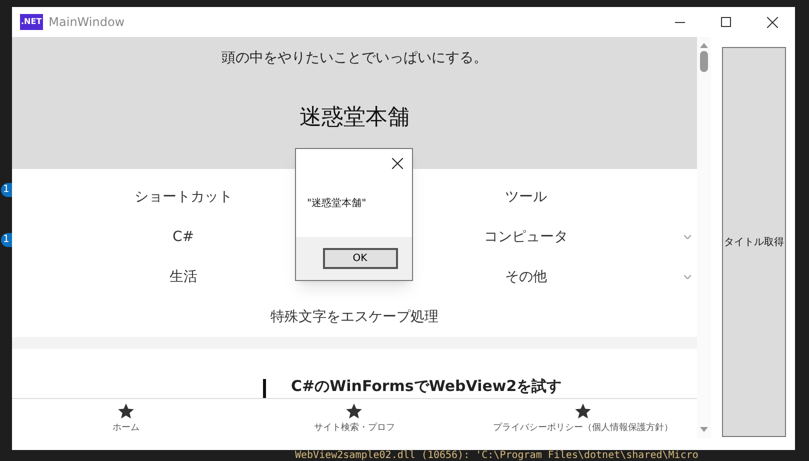 The height and width of the screenshot is (461, 809). What do you see at coordinates (355, 58) in the screenshot?
I see `site-tagline: 頭の中をやりたいことでいっぱいにする。` at bounding box center [355, 58].